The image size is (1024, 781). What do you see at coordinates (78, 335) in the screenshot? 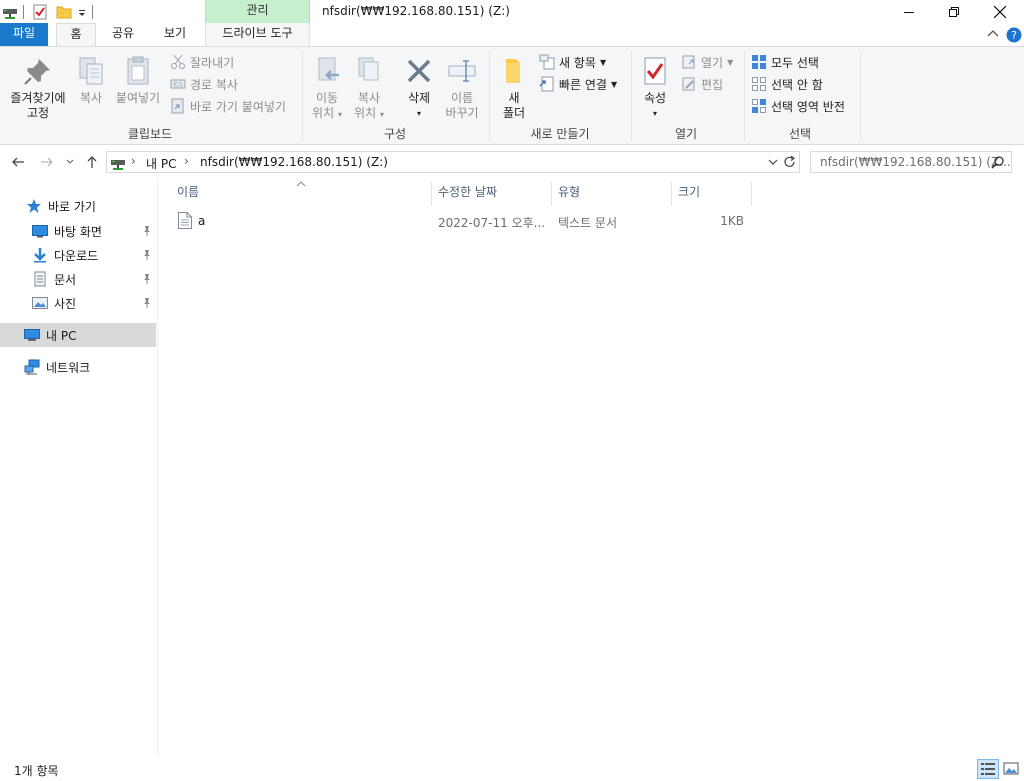
I see `nav-this-pc: 내 PC` at bounding box center [78, 335].